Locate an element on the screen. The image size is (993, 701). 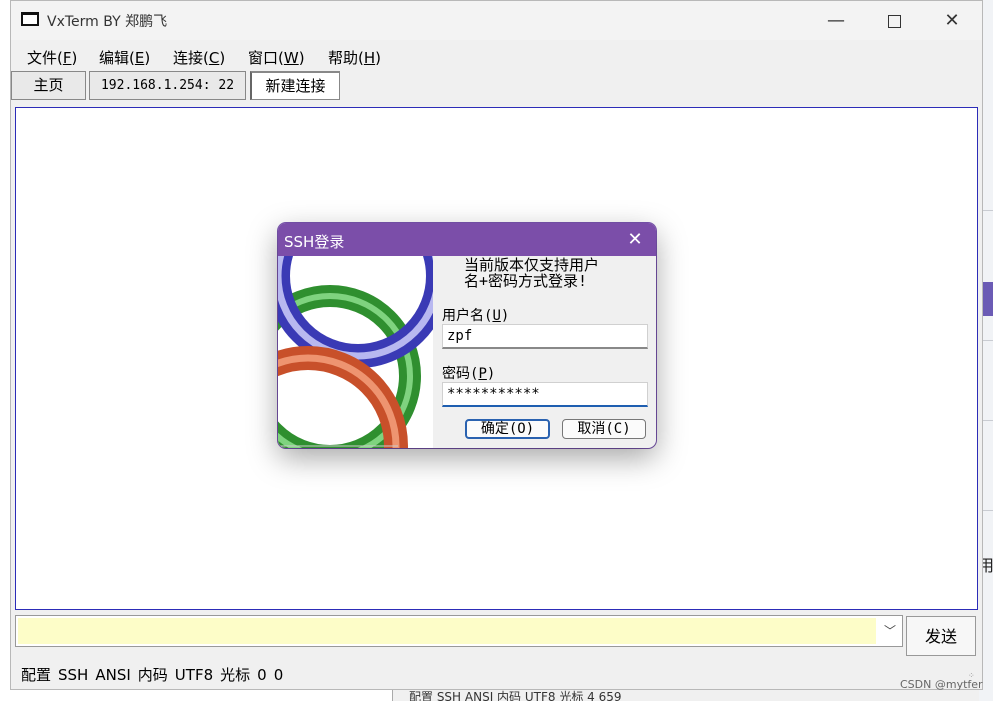
username-label-tail: ) is located at coordinates (505, 316).